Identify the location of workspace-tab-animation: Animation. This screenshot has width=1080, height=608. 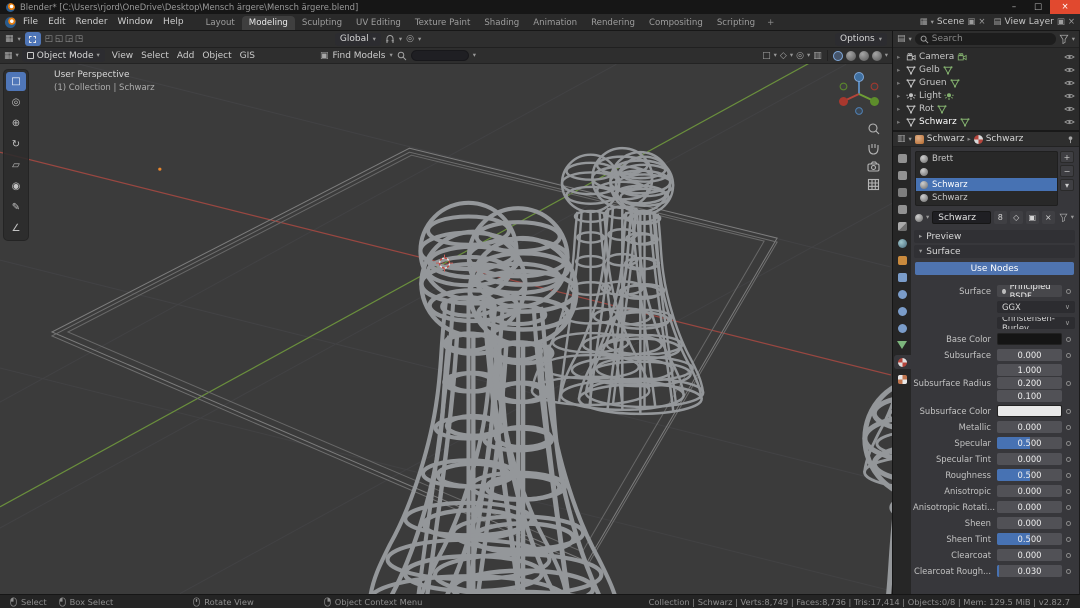
(555, 23).